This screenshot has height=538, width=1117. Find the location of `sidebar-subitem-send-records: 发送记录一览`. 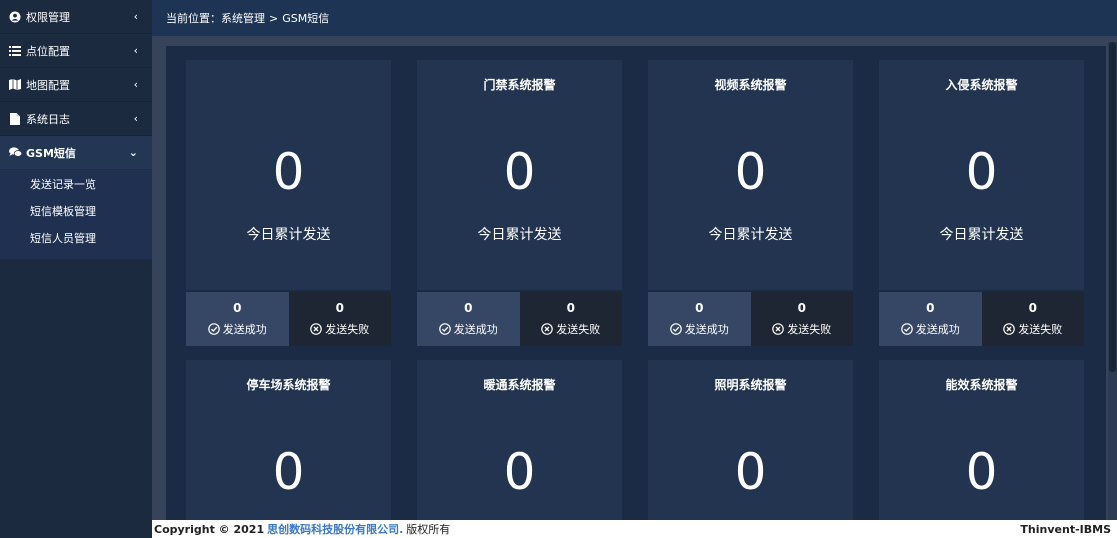

sidebar-subitem-send-records: 发送记录一览 is located at coordinates (76, 183).